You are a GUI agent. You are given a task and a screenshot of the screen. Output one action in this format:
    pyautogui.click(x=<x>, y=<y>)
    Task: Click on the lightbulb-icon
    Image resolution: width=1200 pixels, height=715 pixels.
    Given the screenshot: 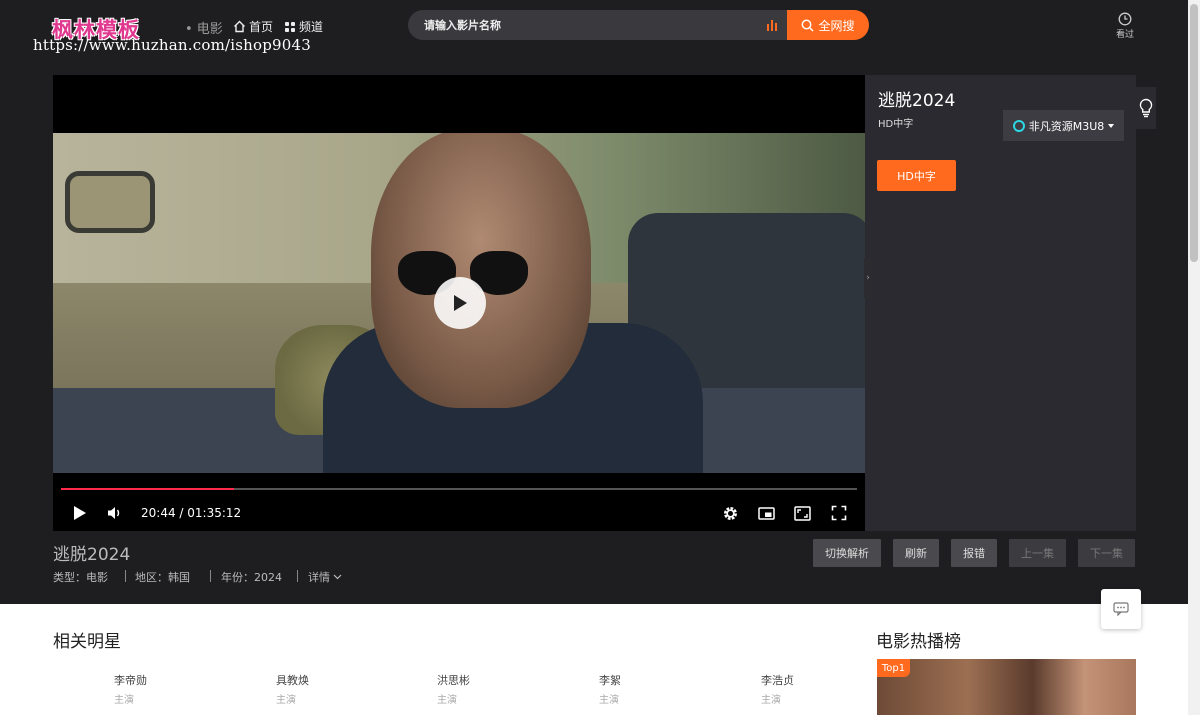 What is the action you would take?
    pyautogui.click(x=1146, y=108)
    